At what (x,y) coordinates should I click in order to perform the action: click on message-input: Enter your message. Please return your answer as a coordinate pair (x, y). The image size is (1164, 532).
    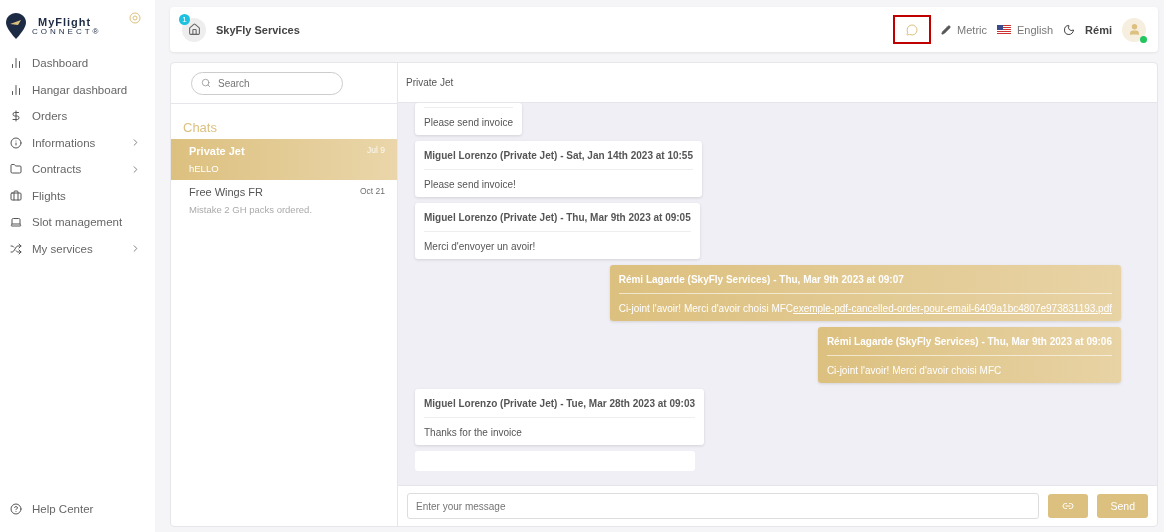
    Looking at the image, I should click on (723, 506).